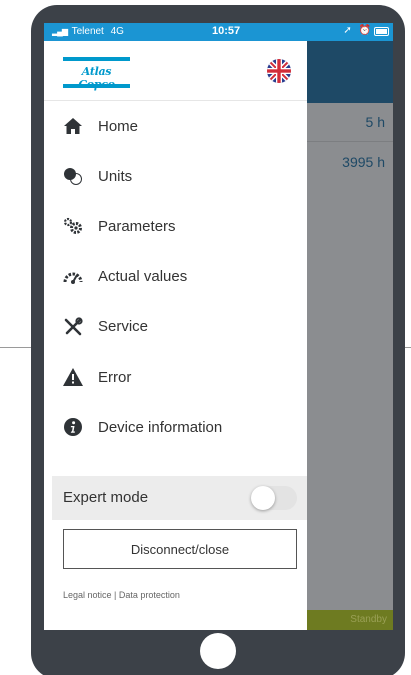  Describe the element at coordinates (375, 122) in the screenshot. I see `background-value-row: 5 h` at that location.